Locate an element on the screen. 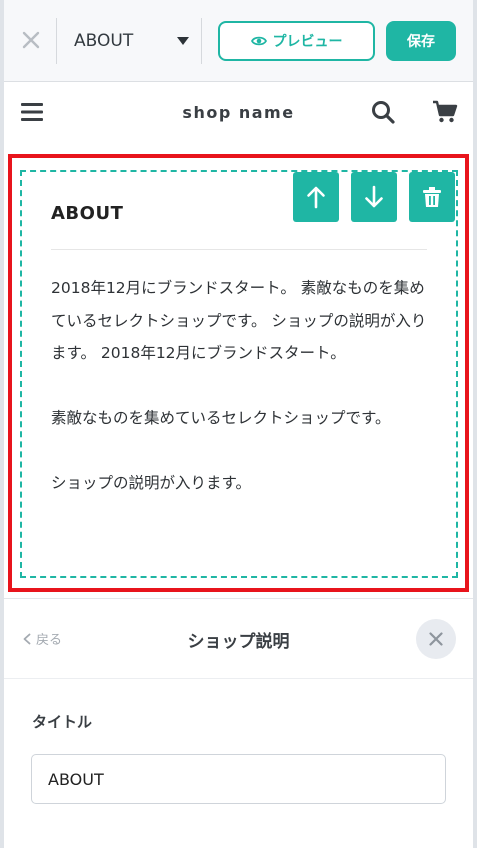  shop-header: shop name is located at coordinates (238, 113).